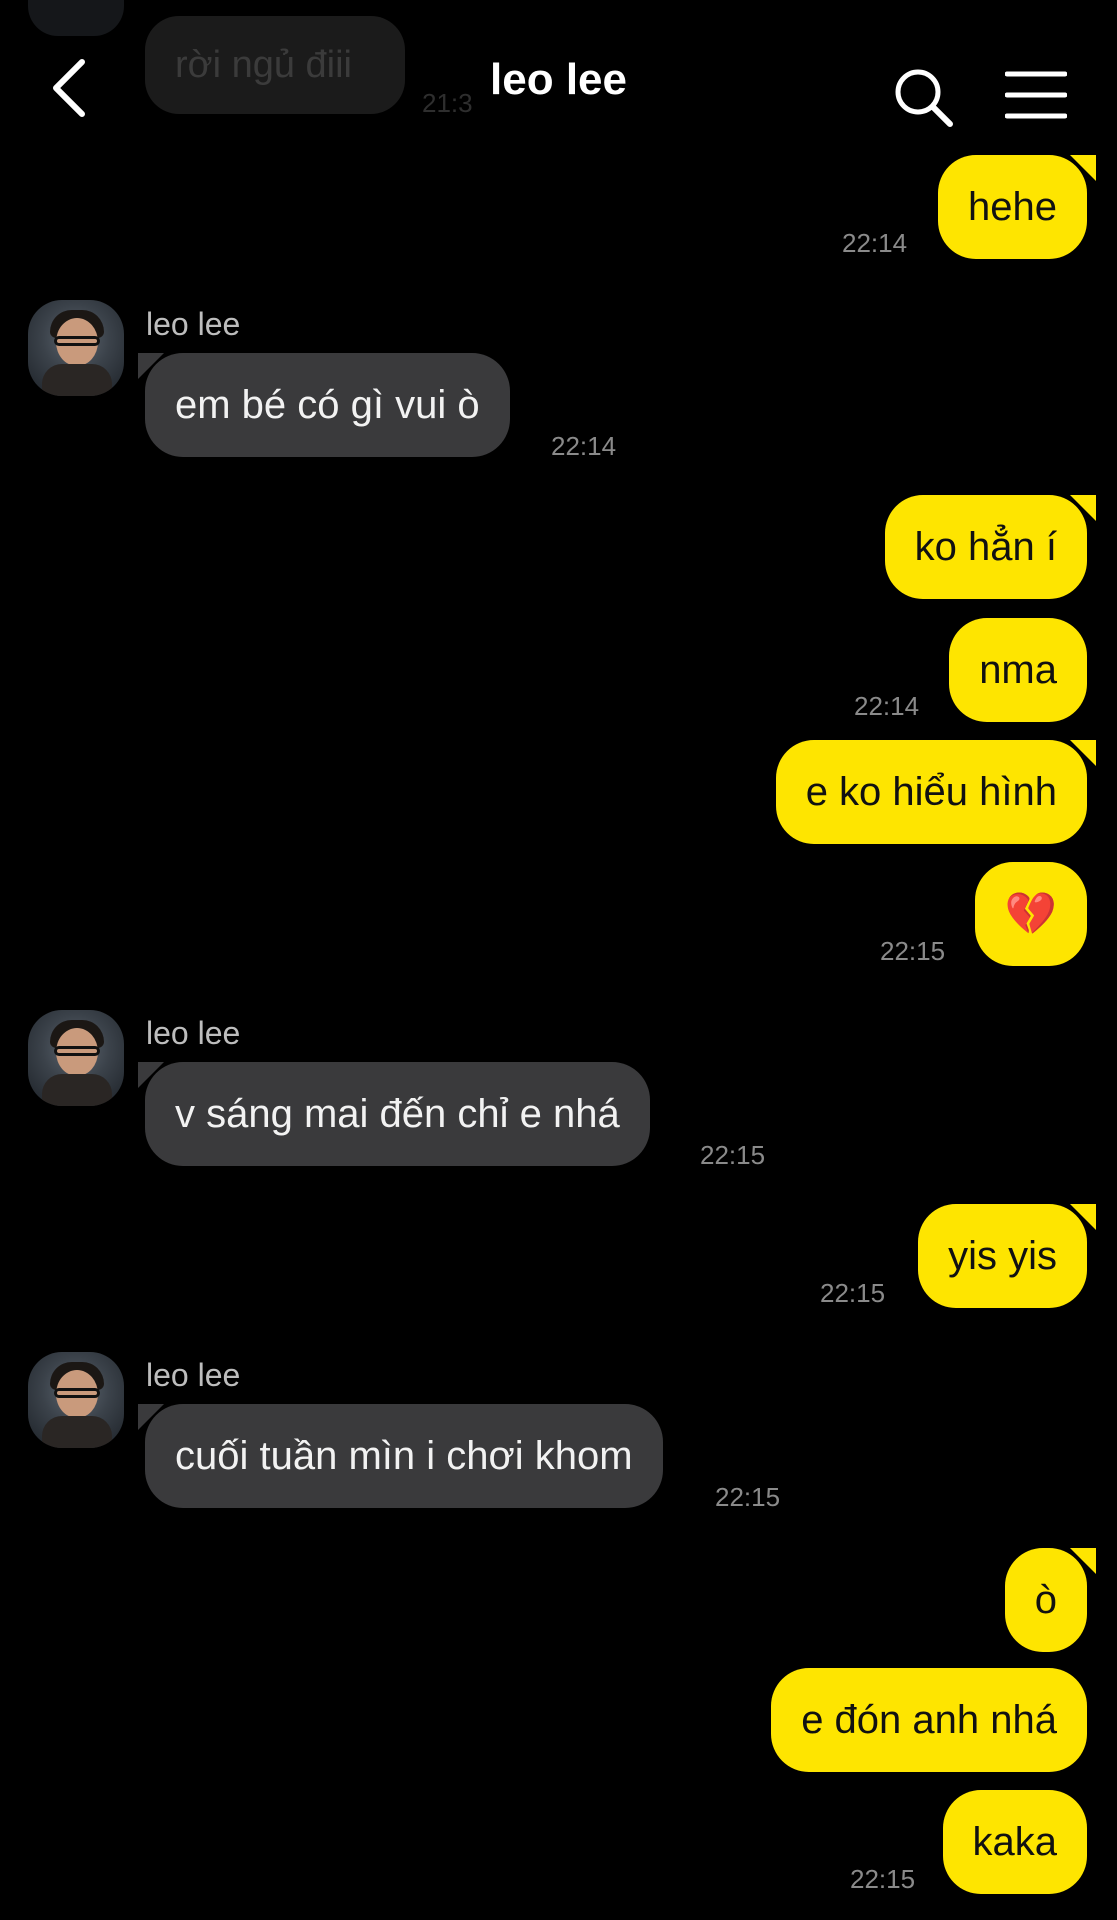 This screenshot has height=1920, width=1117. I want to click on search-icon, so click(924, 98).